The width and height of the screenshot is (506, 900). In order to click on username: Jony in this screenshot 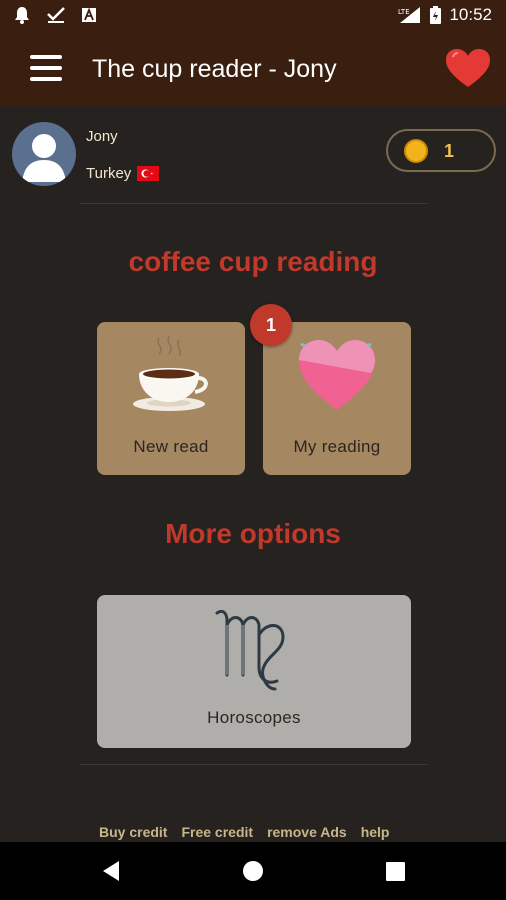, I will do `click(102, 136)`.